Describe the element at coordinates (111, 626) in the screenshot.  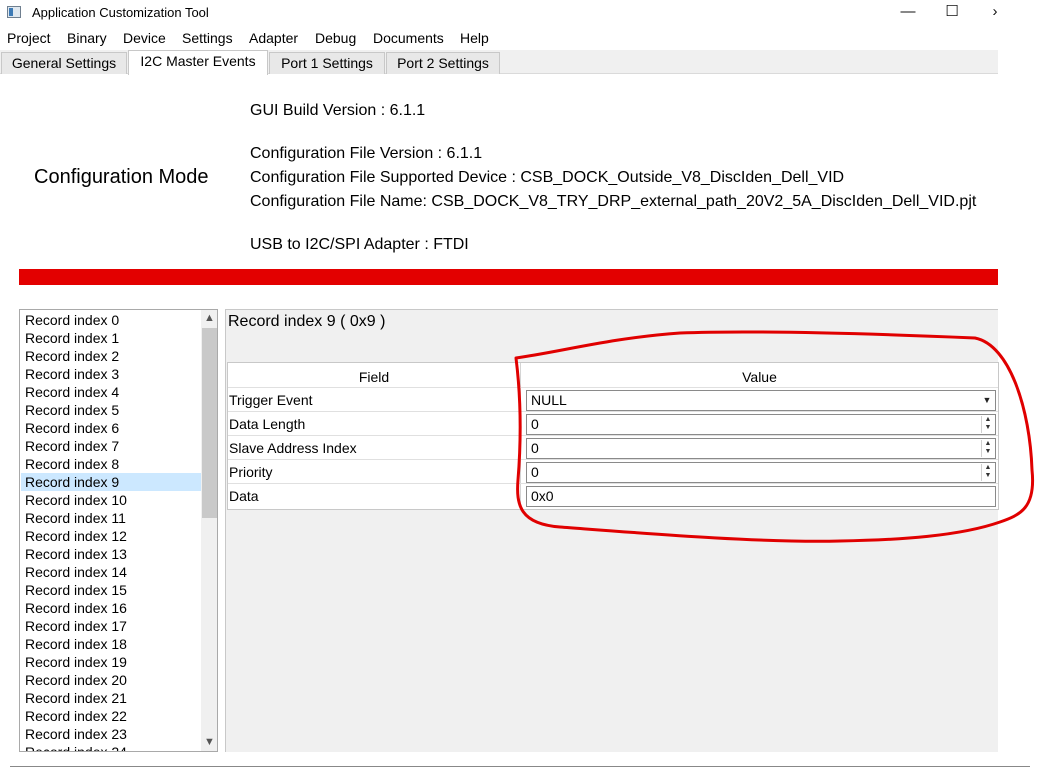
I see `list-item: Record index 17` at that location.